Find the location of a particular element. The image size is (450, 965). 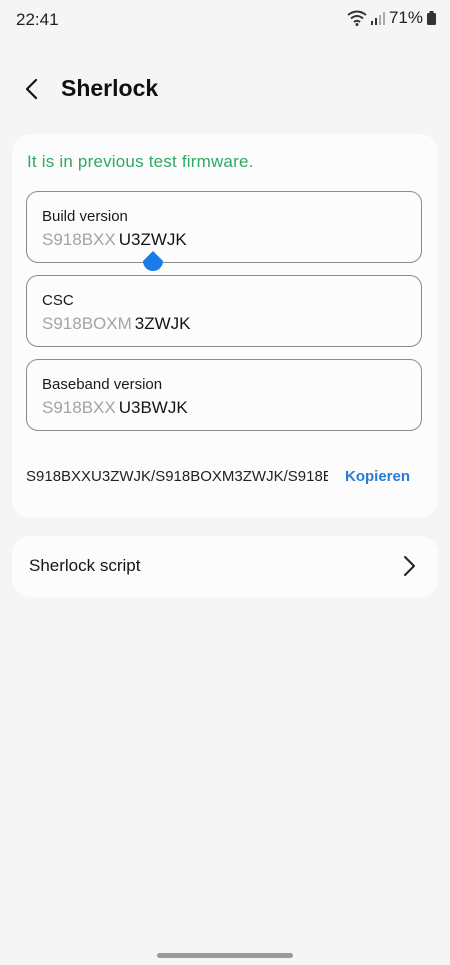

csc-field: CSC S918BOXM 3ZWJK is located at coordinates (224, 311).